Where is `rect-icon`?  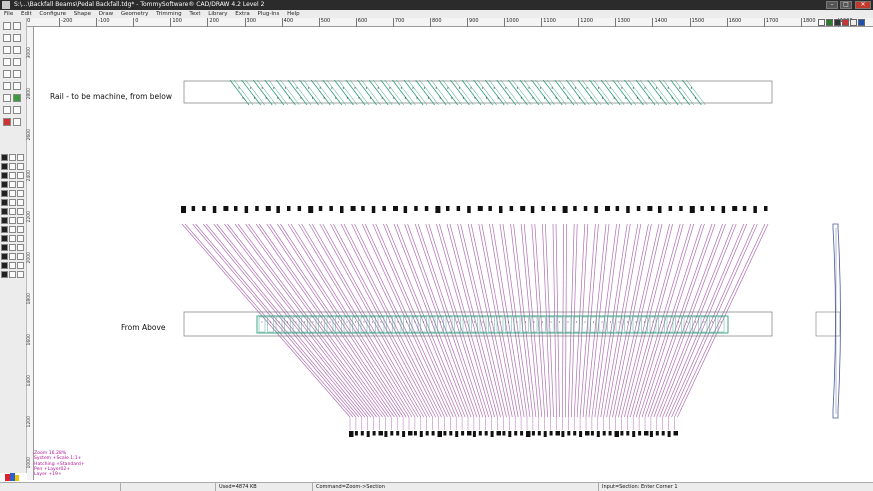
rect-icon is located at coordinates (7, 122).